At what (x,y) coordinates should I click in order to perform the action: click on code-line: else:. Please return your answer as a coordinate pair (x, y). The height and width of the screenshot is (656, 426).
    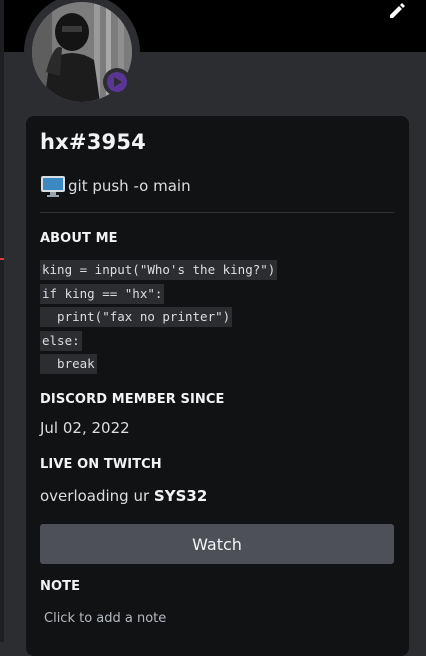
    Looking at the image, I should click on (61, 341).